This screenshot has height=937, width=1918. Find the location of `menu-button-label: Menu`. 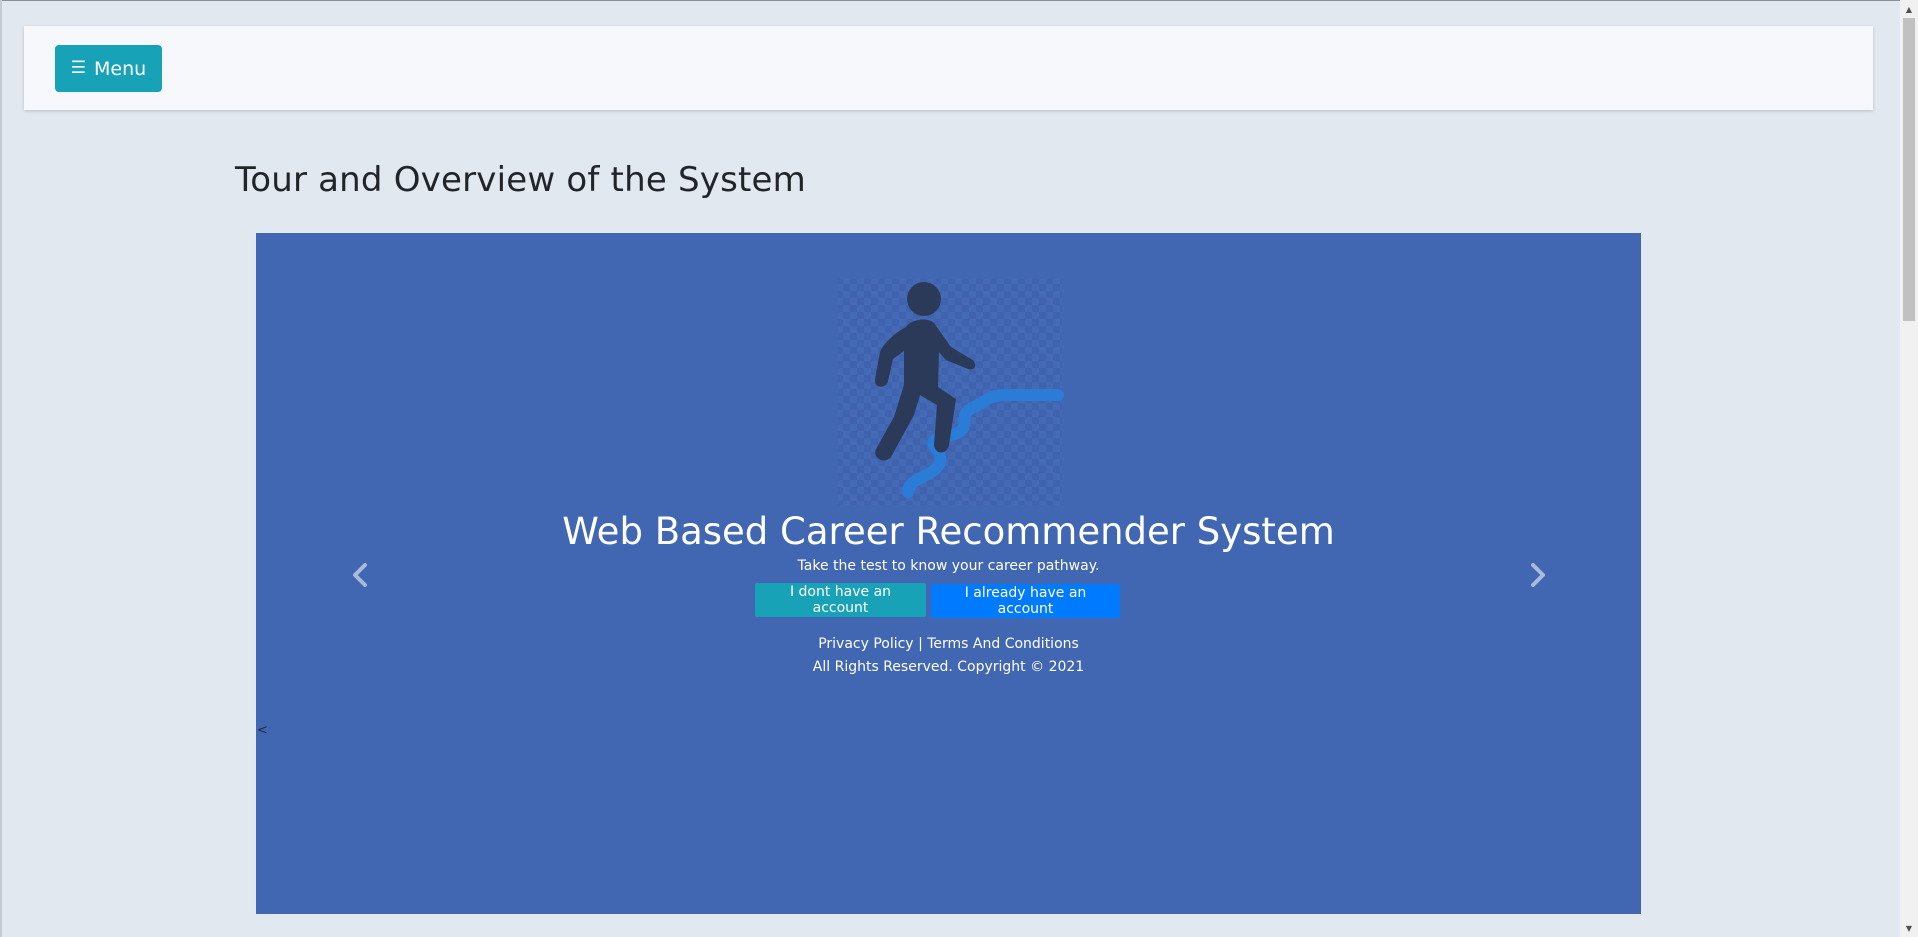

menu-button-label: Menu is located at coordinates (120, 68).